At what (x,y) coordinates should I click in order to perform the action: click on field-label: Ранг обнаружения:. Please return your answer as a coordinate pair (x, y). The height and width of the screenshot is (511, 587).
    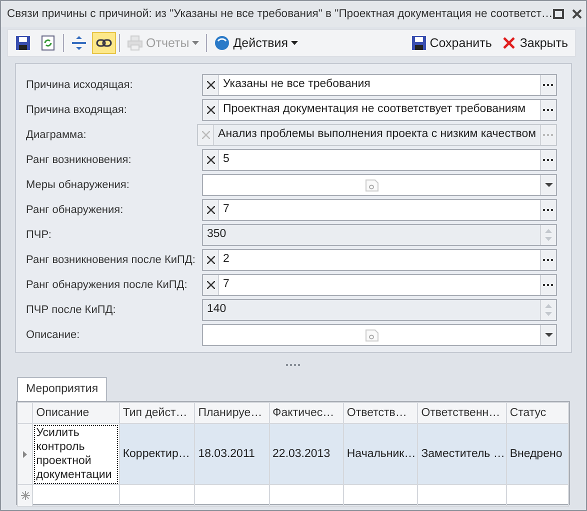
    Looking at the image, I should click on (75, 210).